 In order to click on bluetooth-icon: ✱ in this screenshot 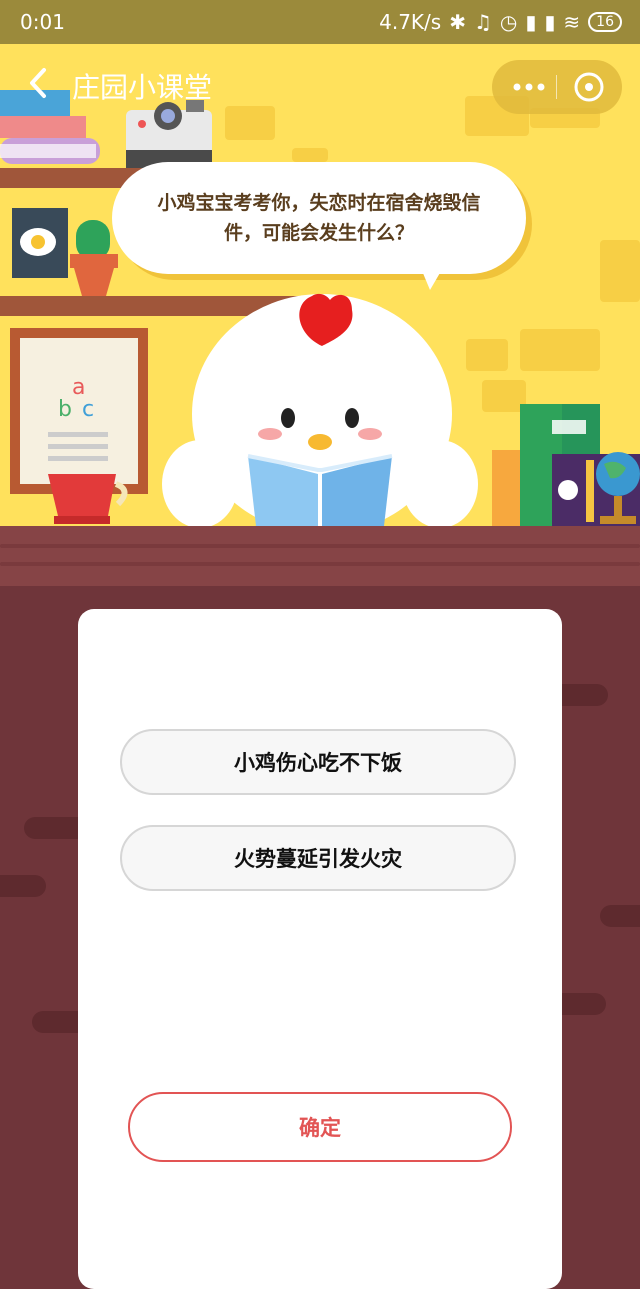, I will do `click(457, 22)`.